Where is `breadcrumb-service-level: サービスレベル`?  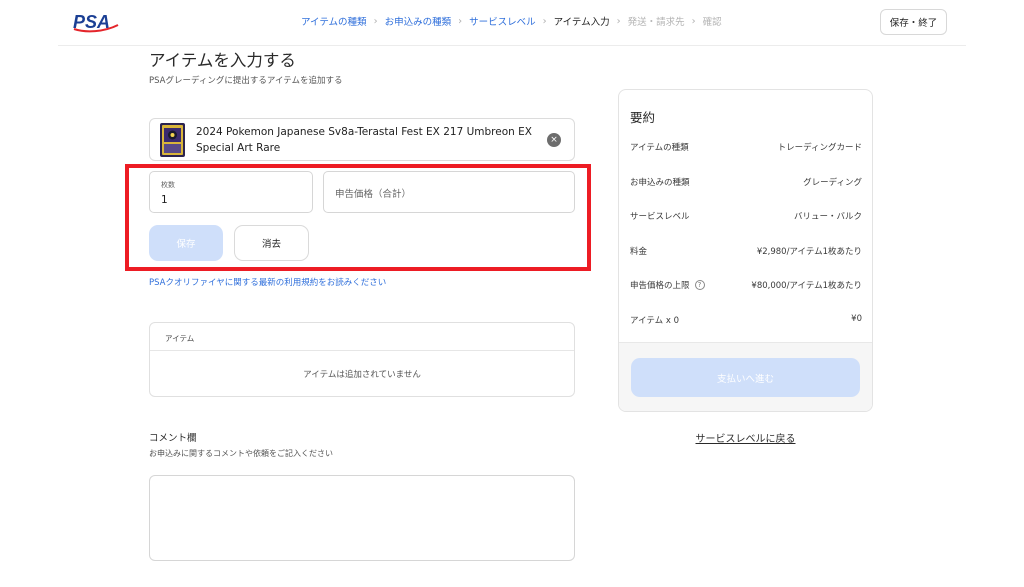 breadcrumb-service-level: サービスレベル is located at coordinates (502, 21).